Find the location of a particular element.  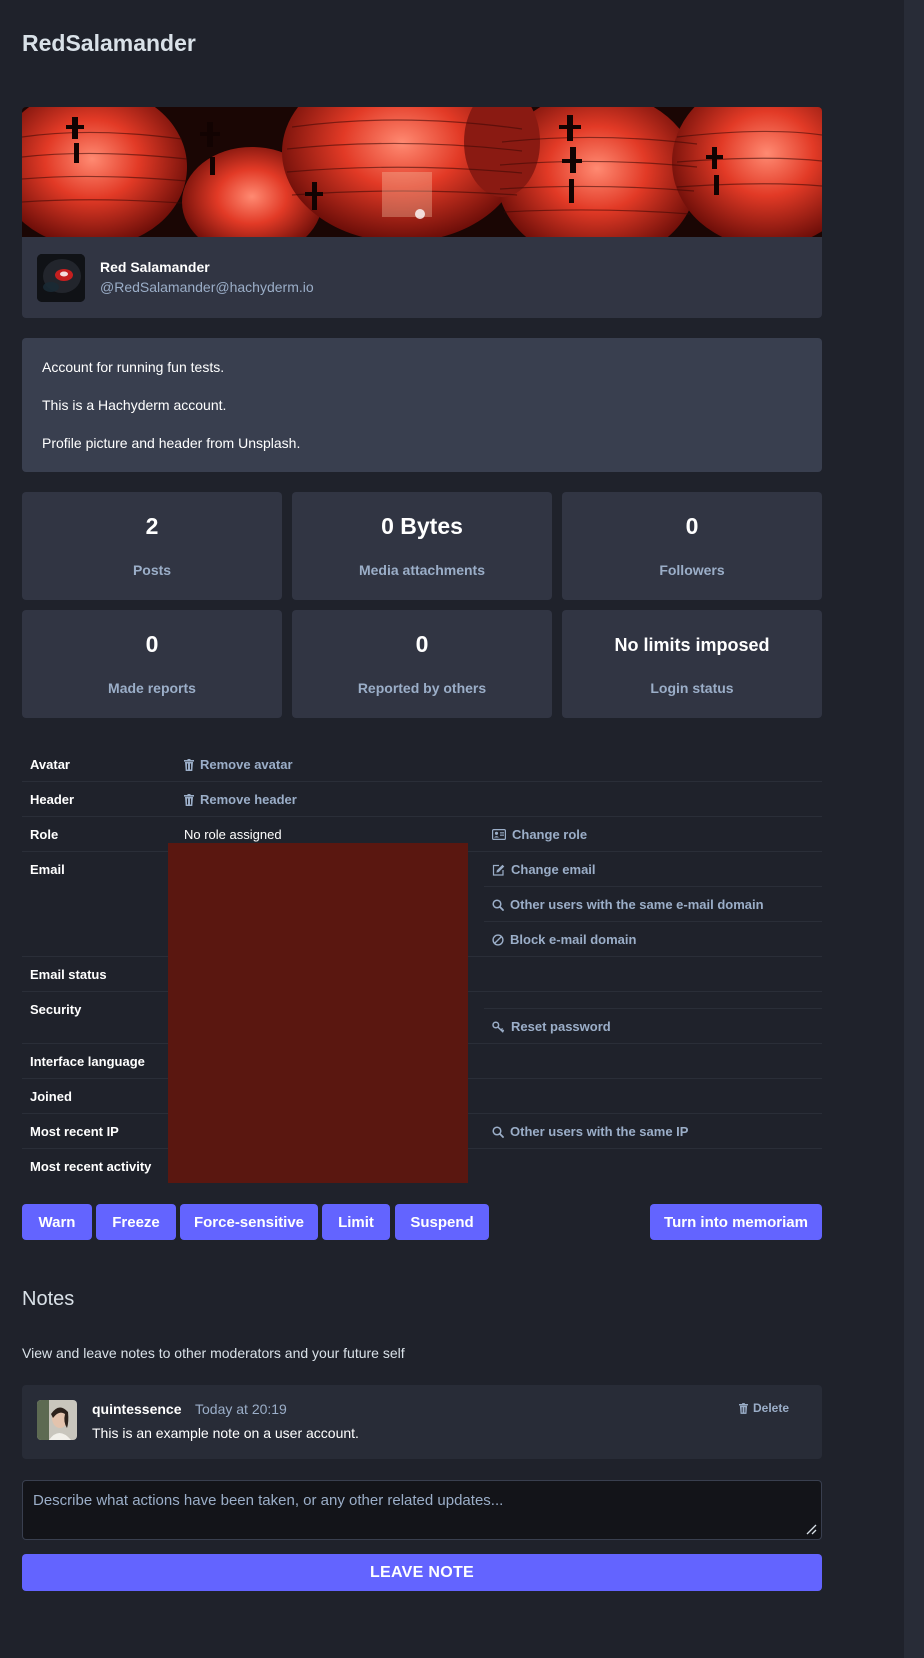

avatar is located at coordinates (61, 278).